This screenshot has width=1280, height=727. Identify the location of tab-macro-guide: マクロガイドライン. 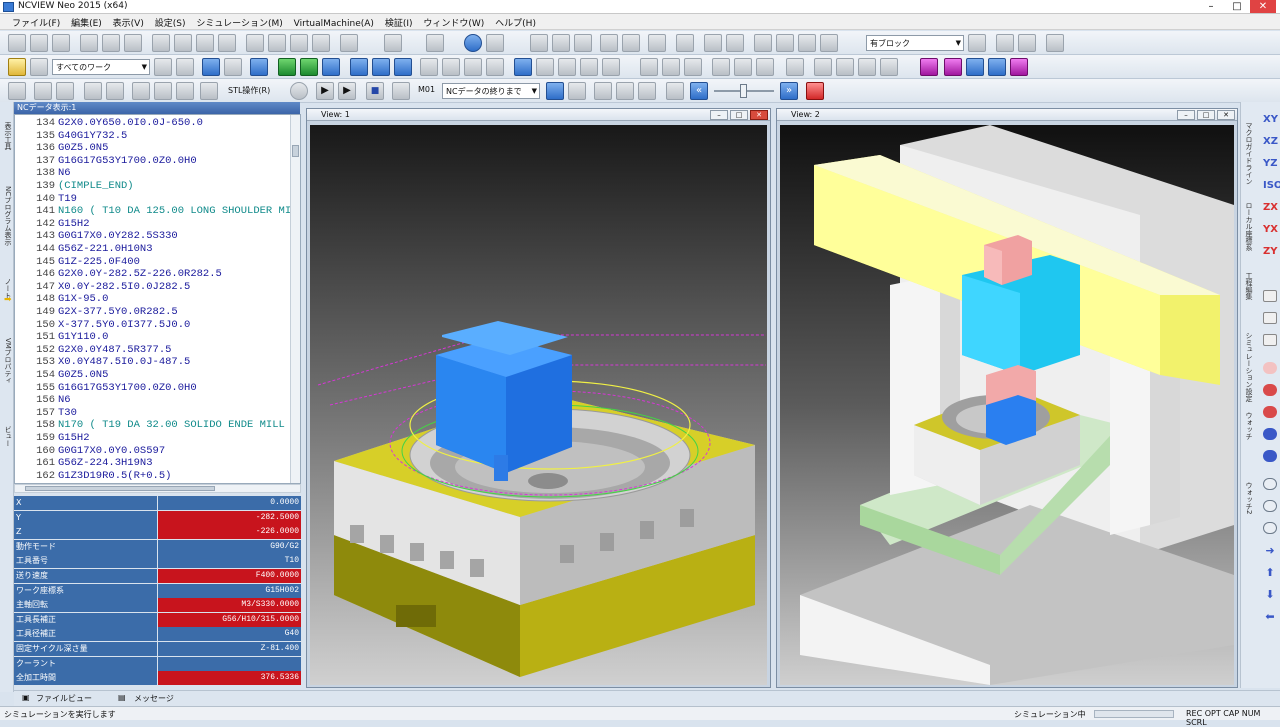
(1249, 153).